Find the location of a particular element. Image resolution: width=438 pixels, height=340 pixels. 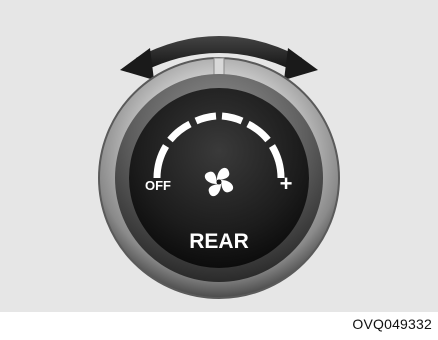

figure-code: OVQ049332 is located at coordinates (392, 324).